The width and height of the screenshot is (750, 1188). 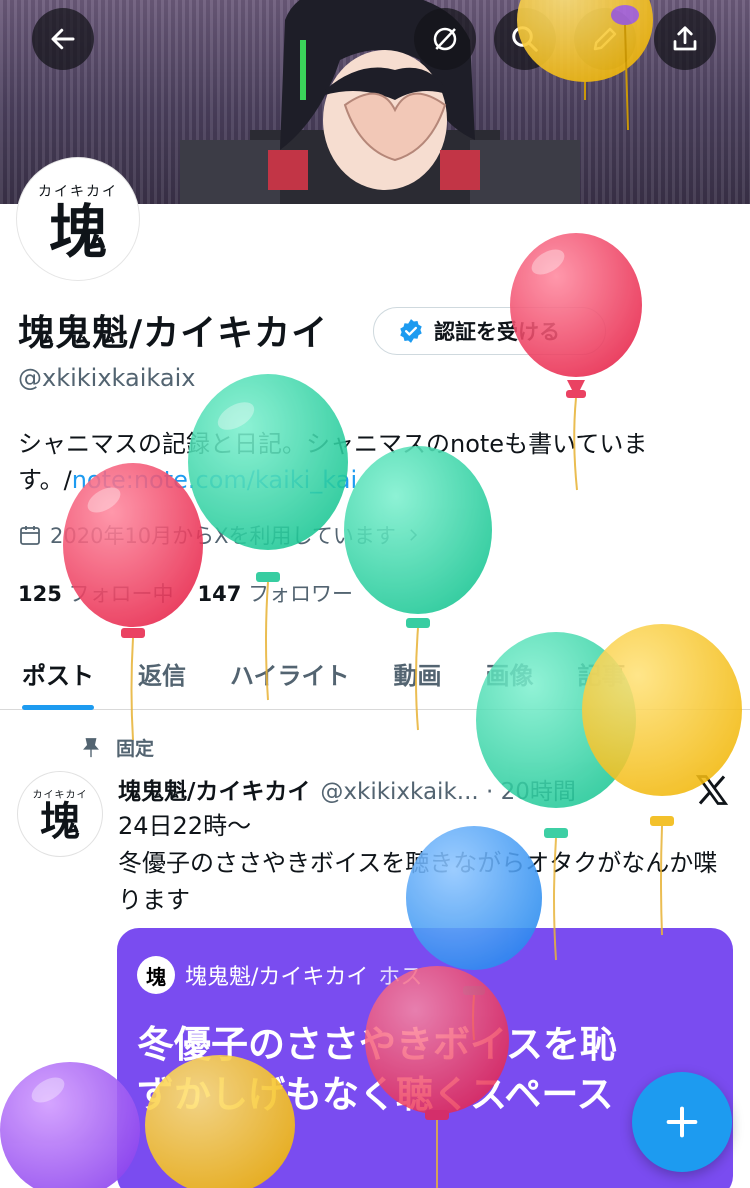 What do you see at coordinates (413, 535) in the screenshot?
I see `chevron-right-icon` at bounding box center [413, 535].